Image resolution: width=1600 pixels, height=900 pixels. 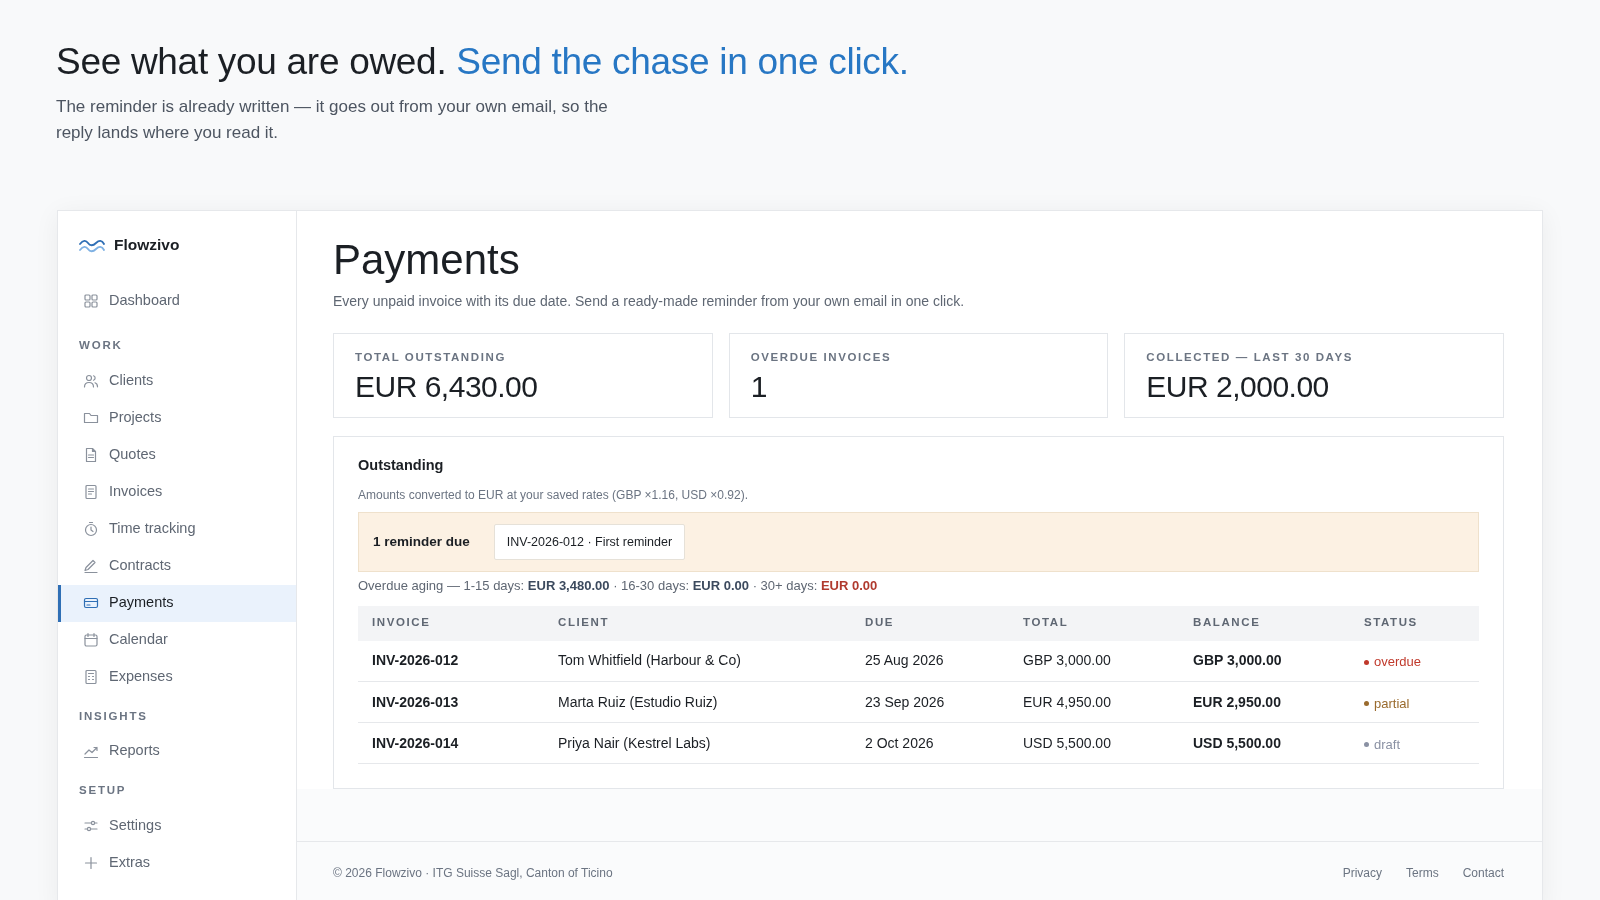 What do you see at coordinates (91, 677) in the screenshot?
I see `calculator-icon` at bounding box center [91, 677].